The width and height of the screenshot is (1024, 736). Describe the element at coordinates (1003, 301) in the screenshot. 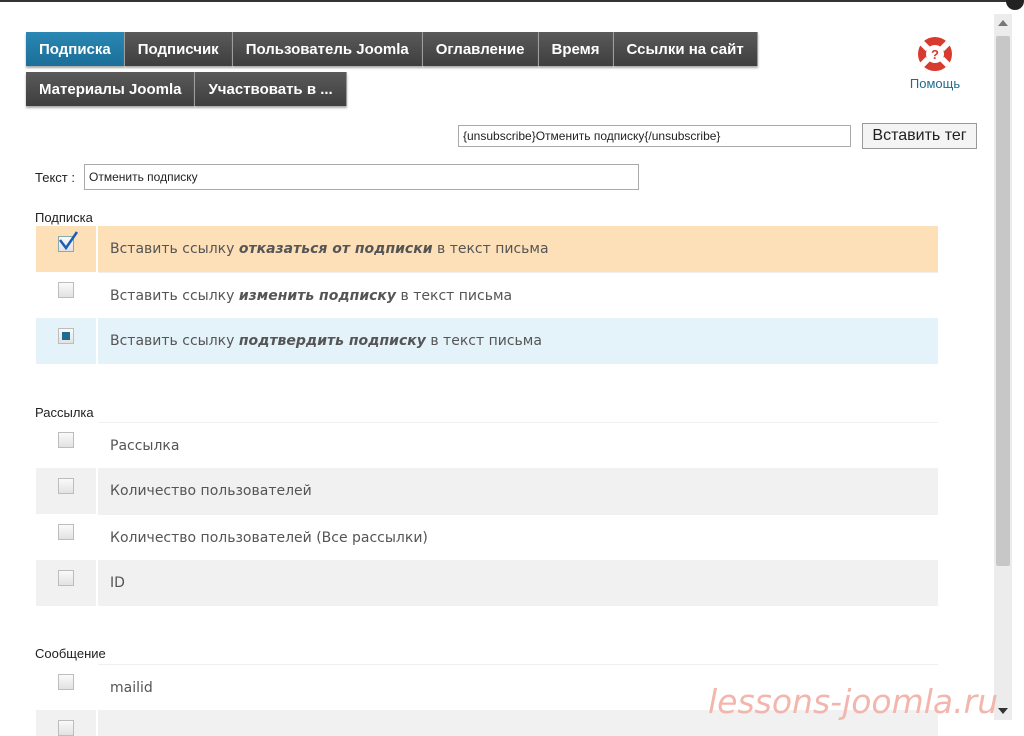

I see `scrollbar-thumb` at that location.